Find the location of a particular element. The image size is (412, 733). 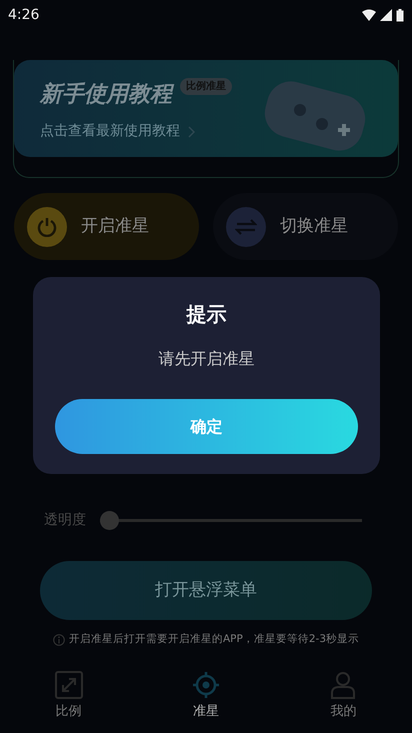

notice-text: 开启准星后打开需要开启准星的APP，准星要等待2-3秒显示 is located at coordinates (214, 639).